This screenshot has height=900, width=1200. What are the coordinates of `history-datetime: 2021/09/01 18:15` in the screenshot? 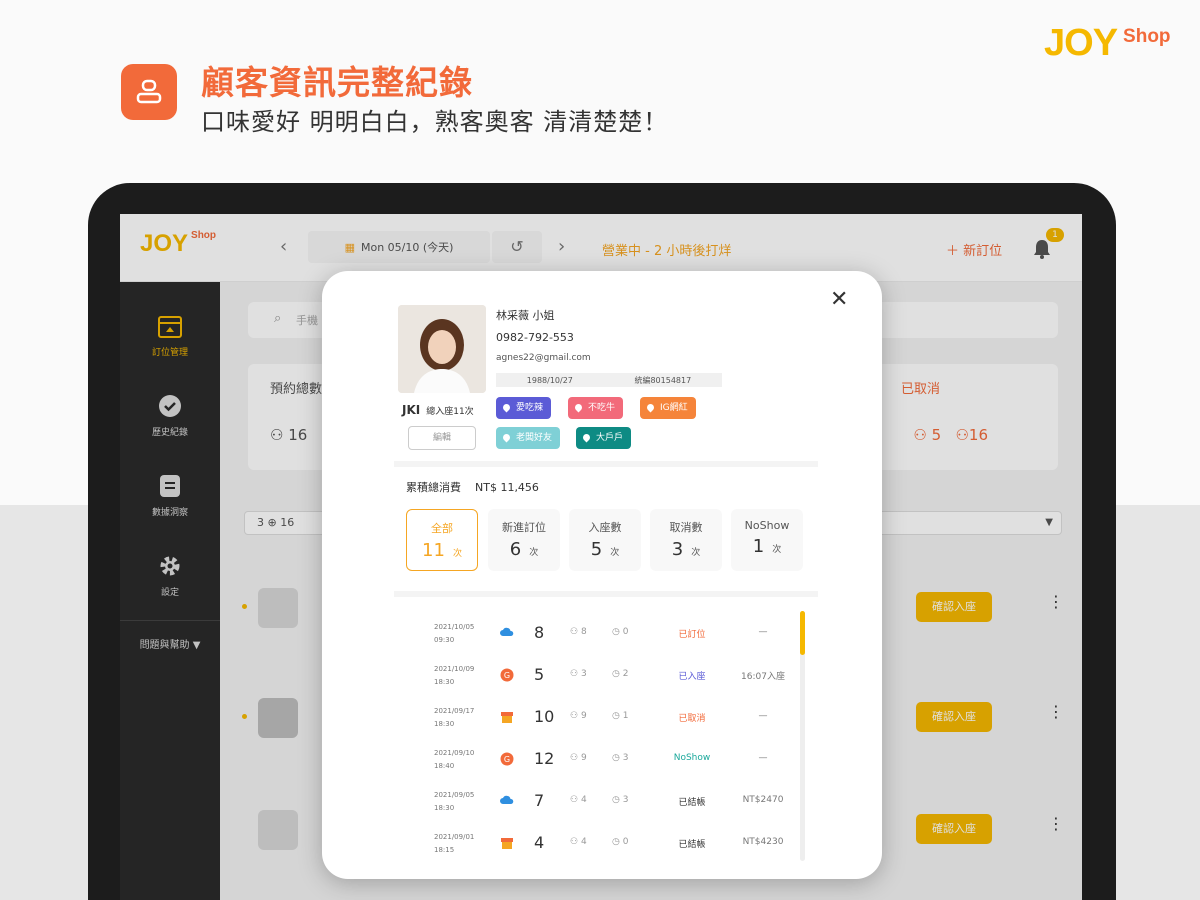 It's located at (454, 843).